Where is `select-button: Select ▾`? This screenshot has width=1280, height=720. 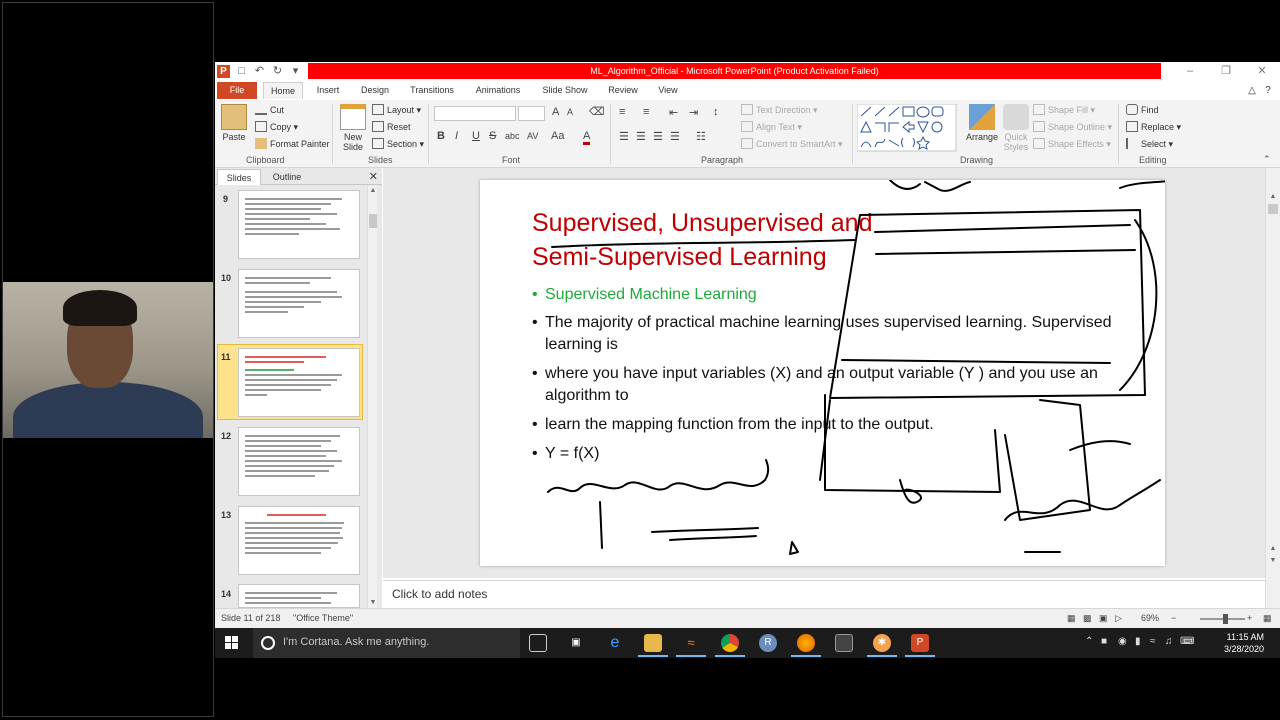
select-button: Select ▾ is located at coordinates (1149, 144).